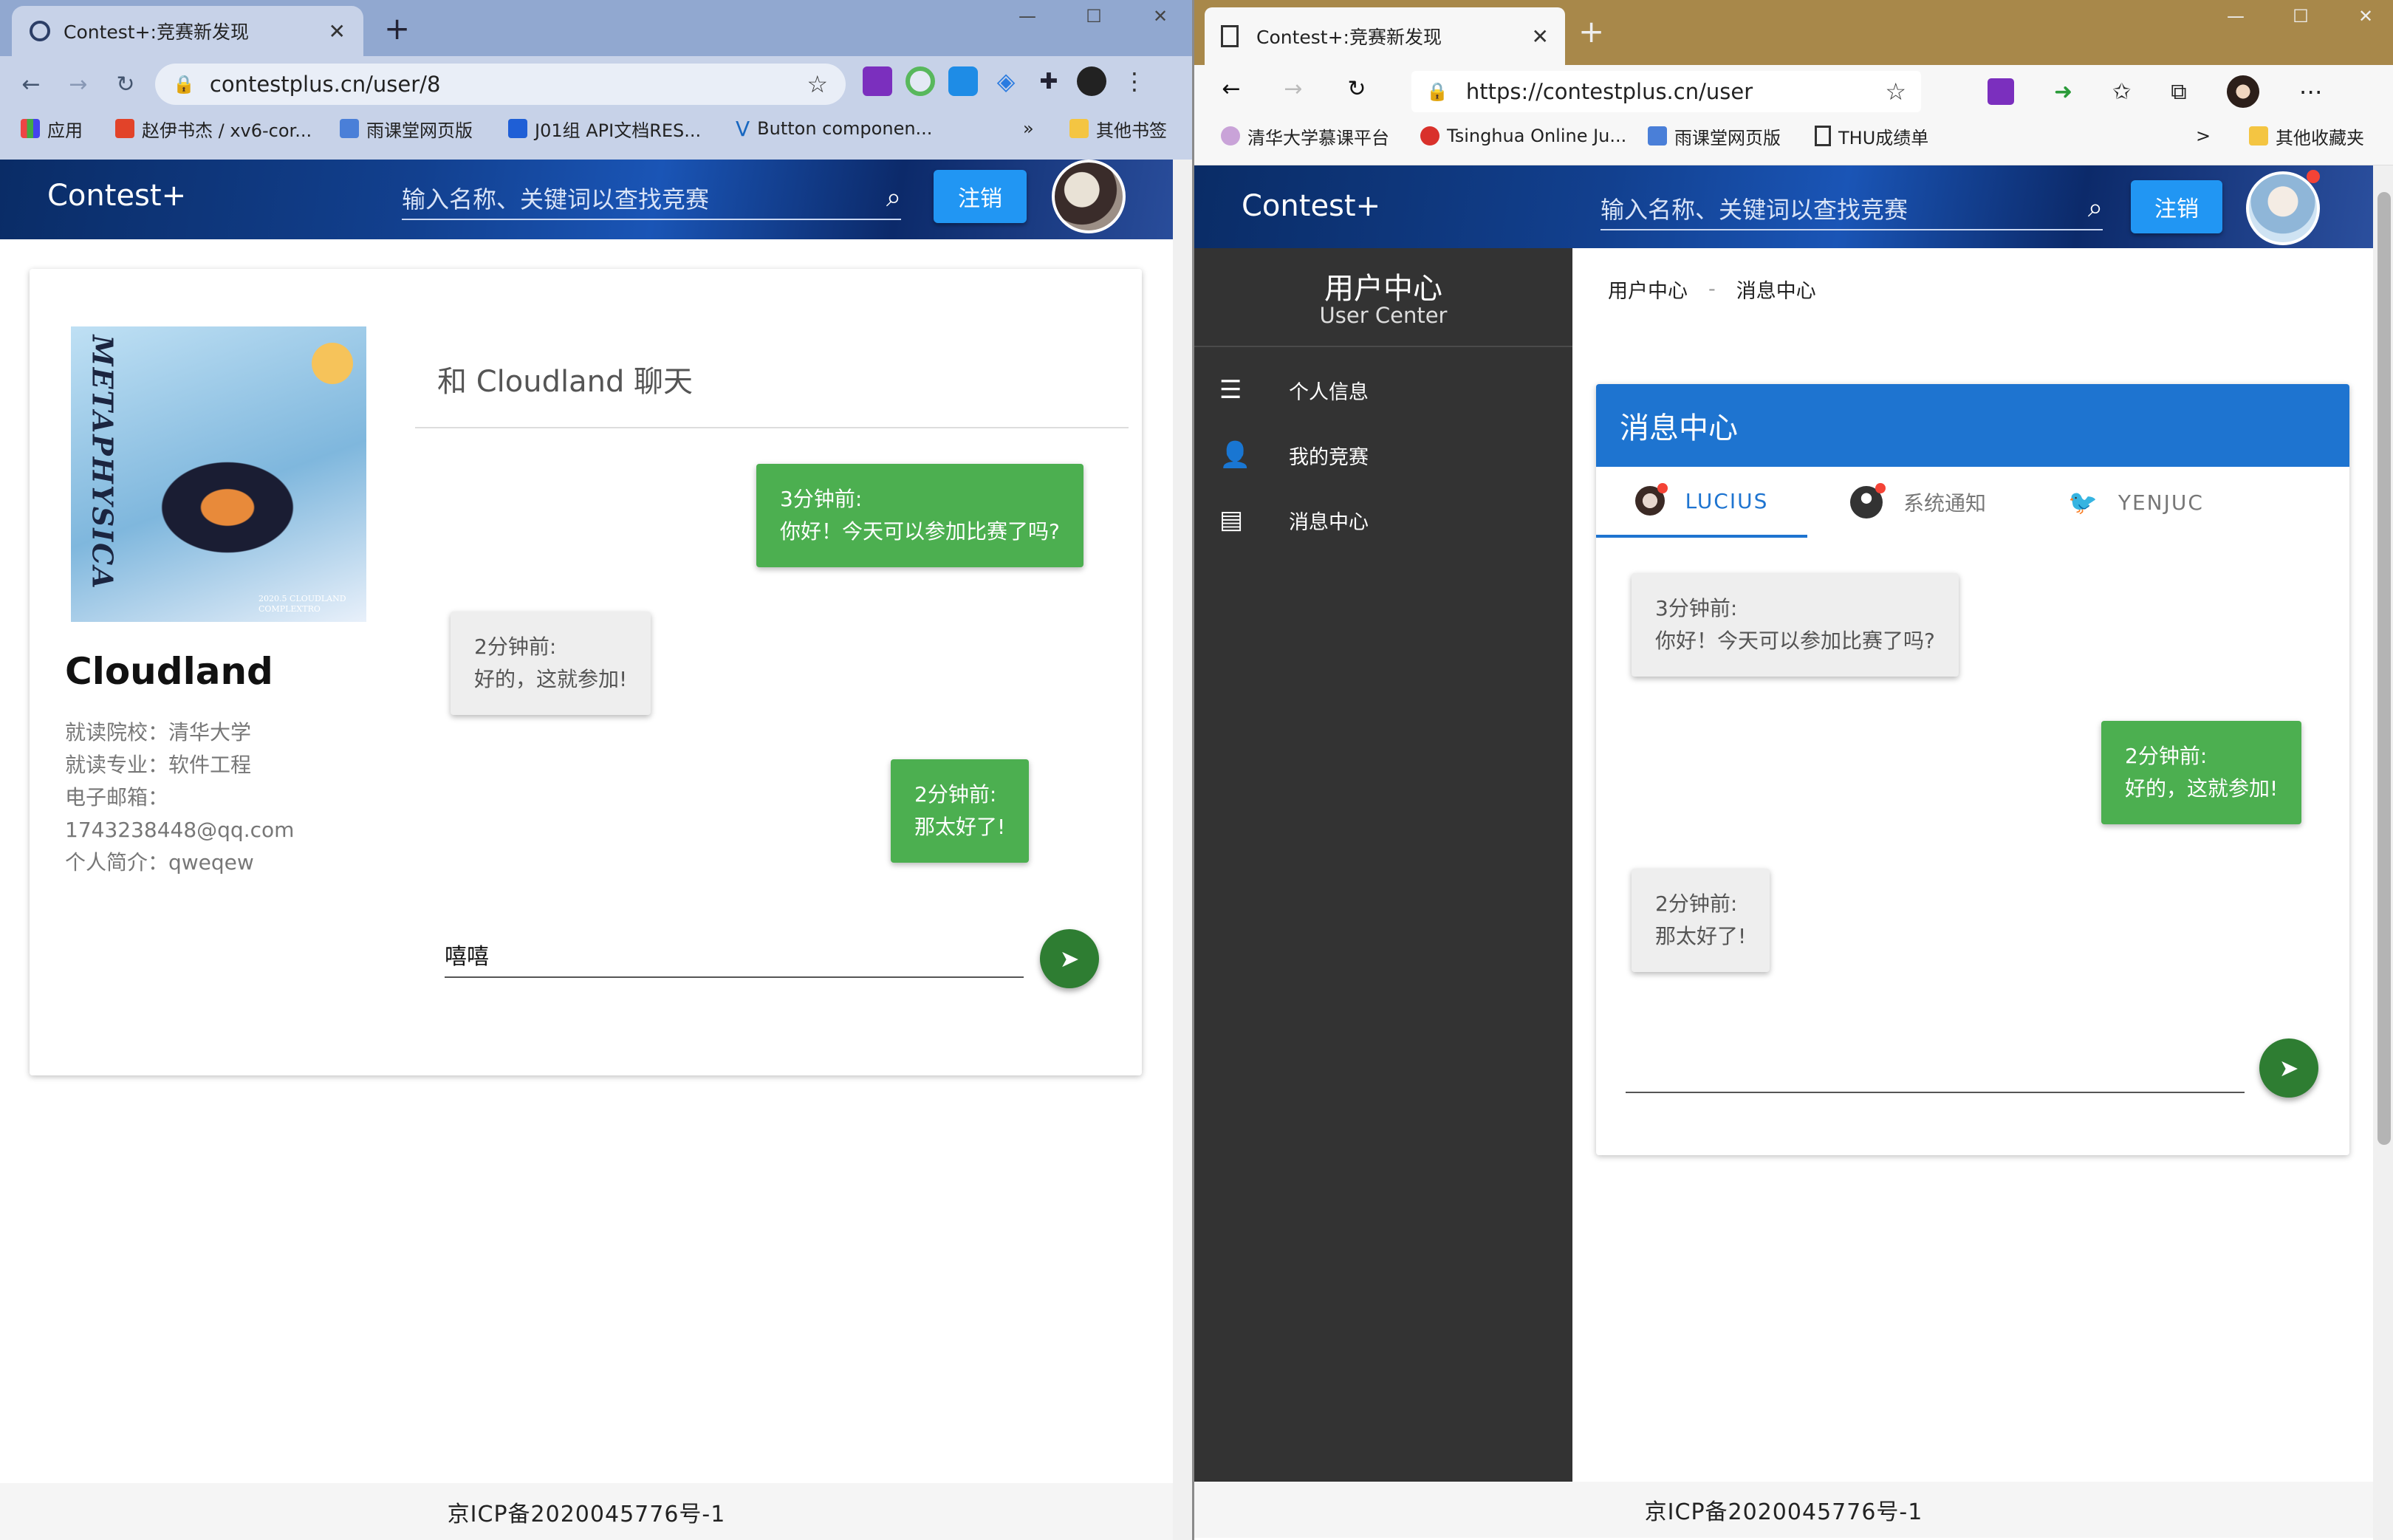 The height and width of the screenshot is (1540, 2393). What do you see at coordinates (1118, 128) in the screenshot?
I see `bookmark-other: 其他书签` at bounding box center [1118, 128].